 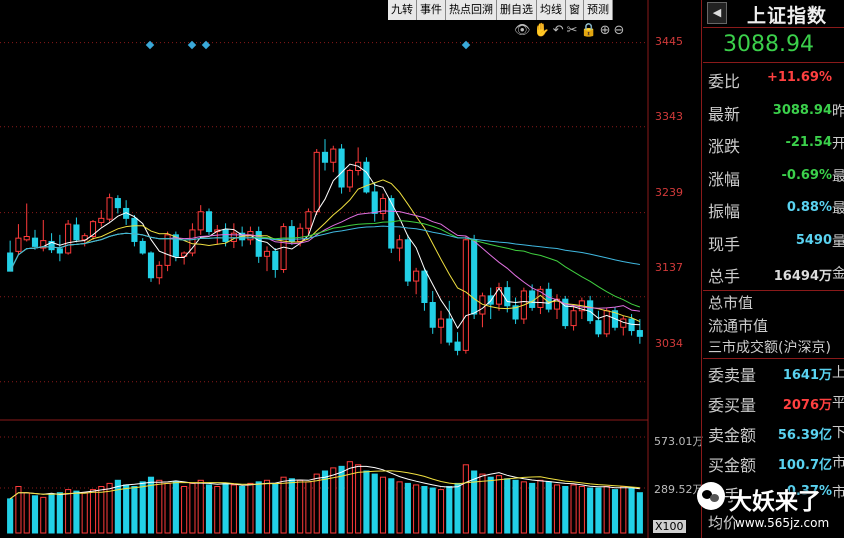 What do you see at coordinates (808, 142) in the screenshot?
I see `quote-row-value: -21.54` at bounding box center [808, 142].